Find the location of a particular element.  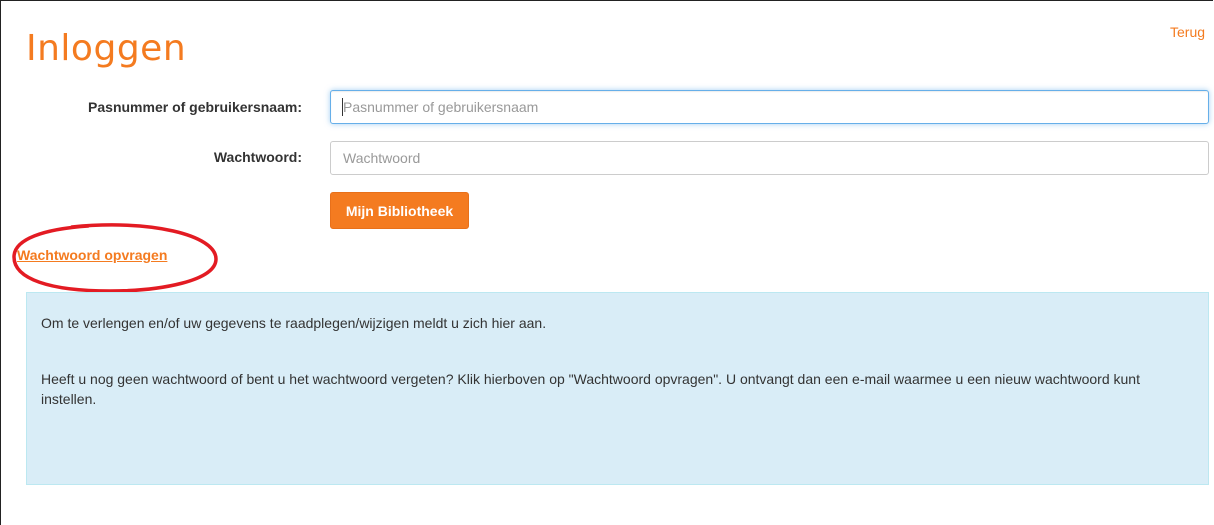

password-input is located at coordinates (769, 158).